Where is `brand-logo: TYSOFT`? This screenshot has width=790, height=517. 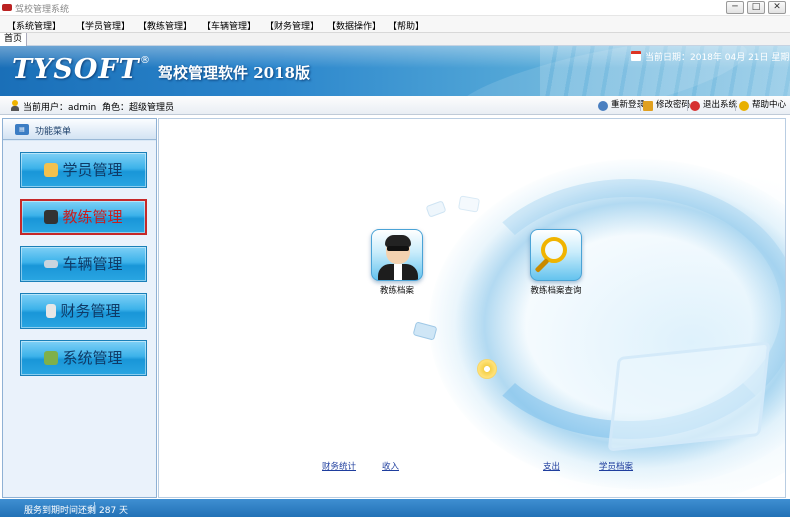
brand-logo: TYSOFT is located at coordinates (76, 69).